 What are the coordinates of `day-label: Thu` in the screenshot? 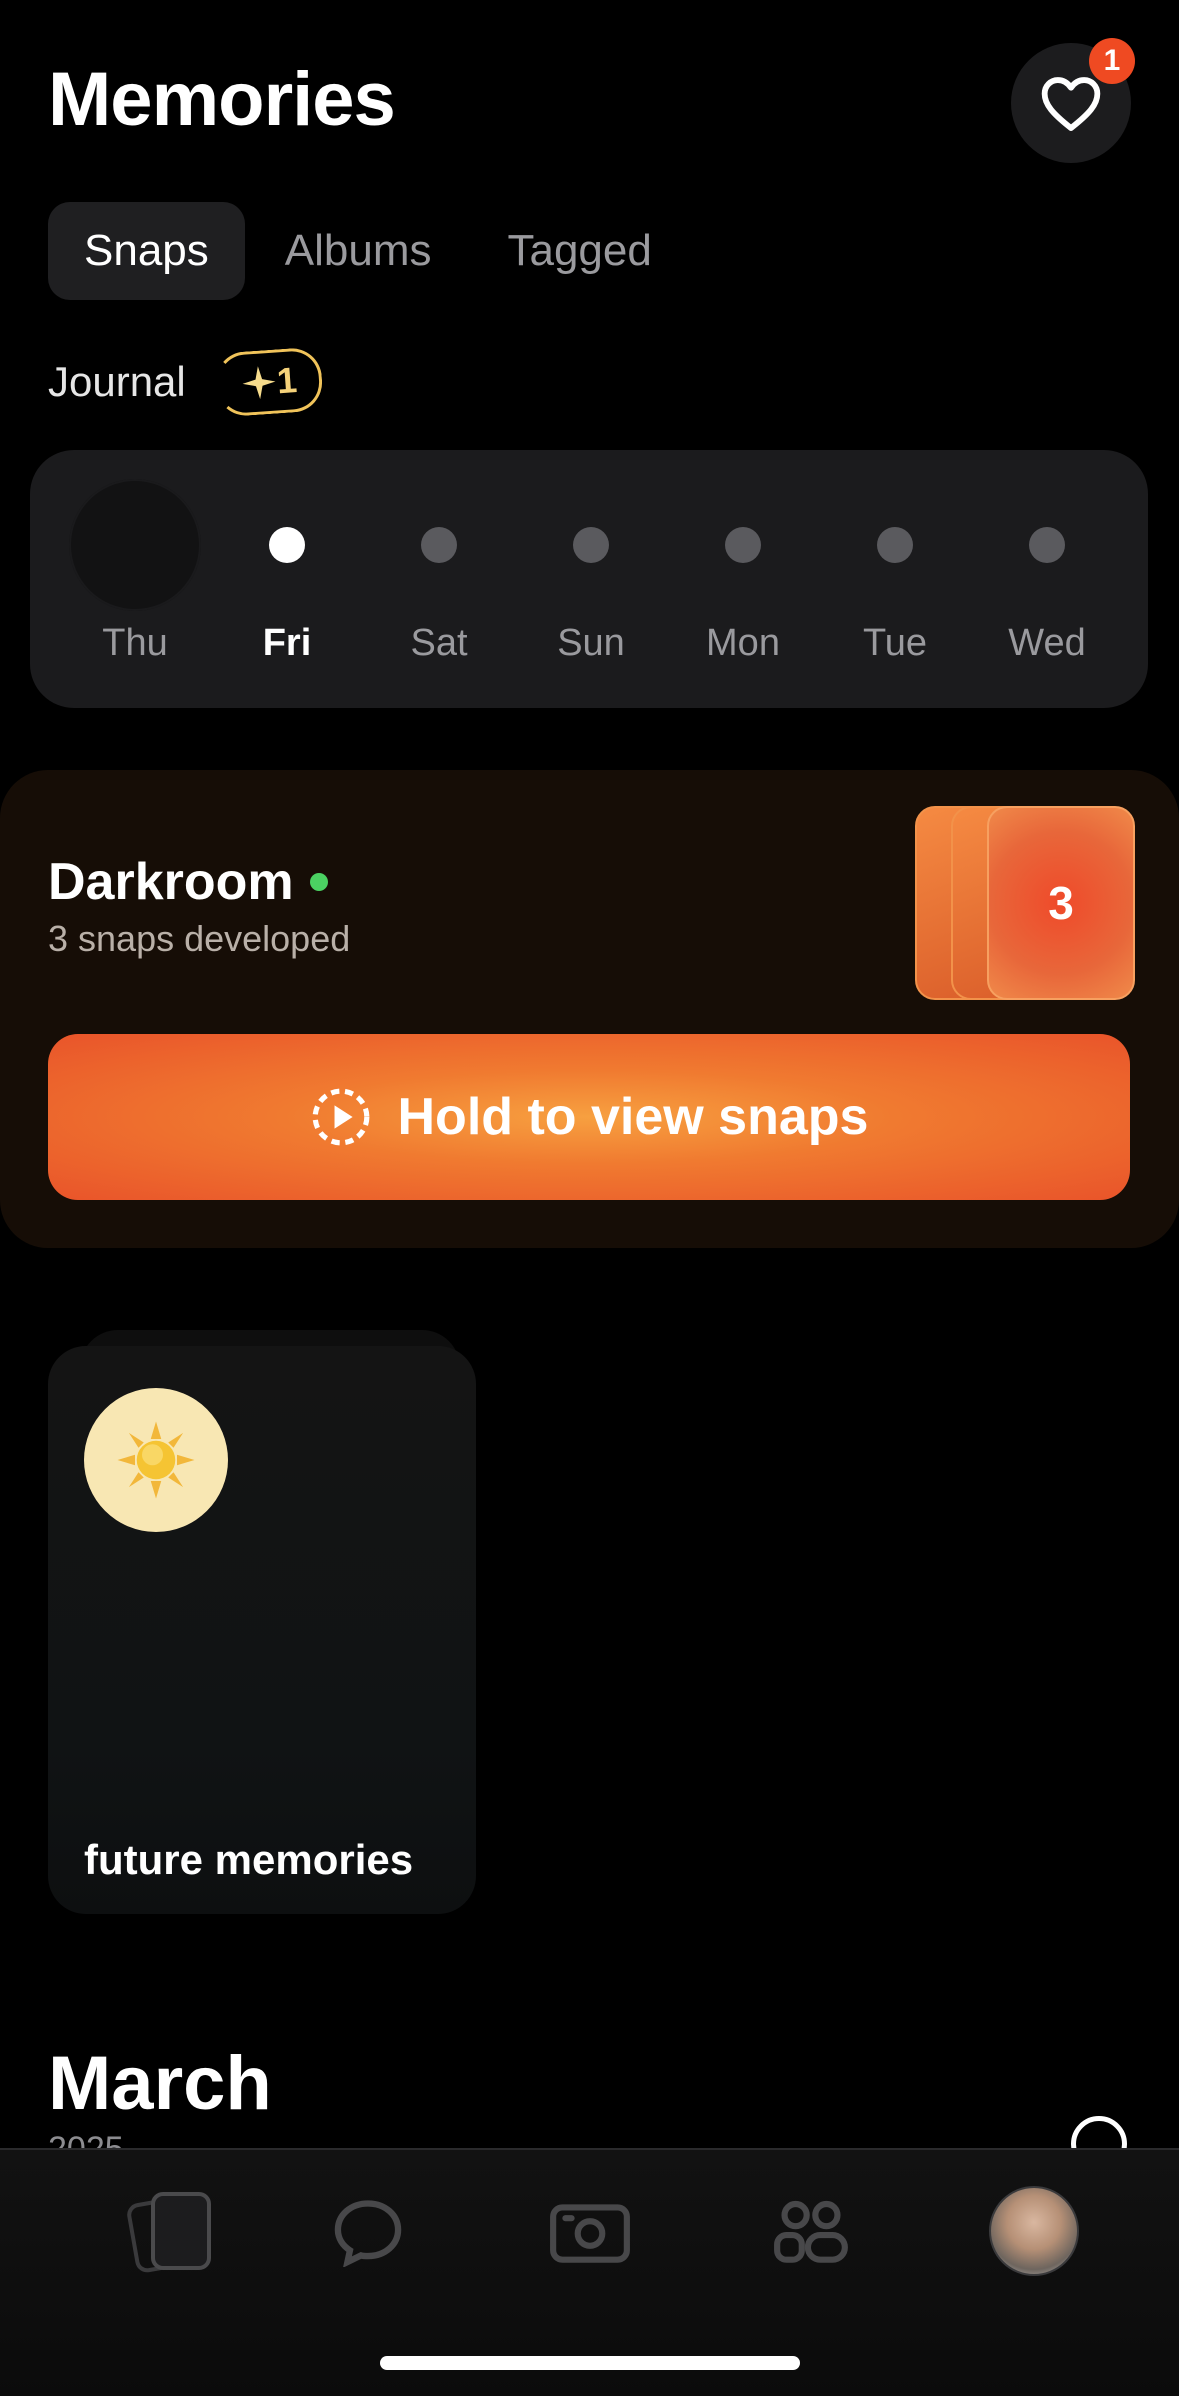 It's located at (135, 643).